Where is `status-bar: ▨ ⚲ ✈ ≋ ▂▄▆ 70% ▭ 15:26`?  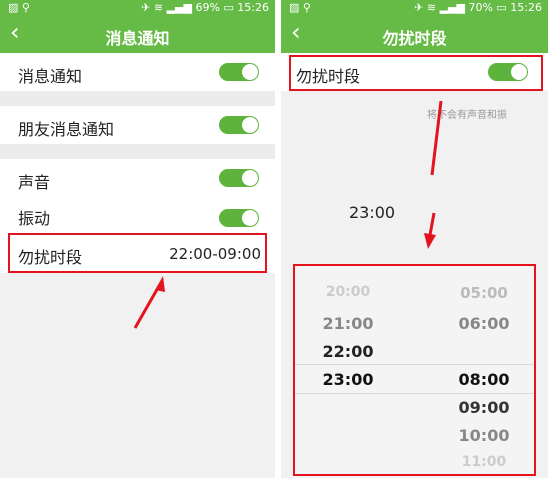
status-bar: ▨ ⚲ ✈ ≋ ▂▄▆ 70% ▭ 15:26 is located at coordinates (414, 8).